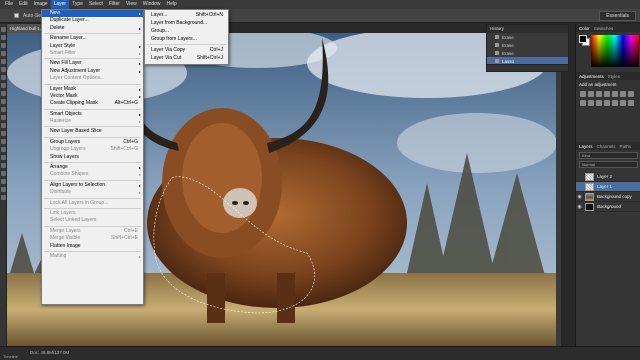  I want to click on blend-mode-select: Normal, so click(608, 164).